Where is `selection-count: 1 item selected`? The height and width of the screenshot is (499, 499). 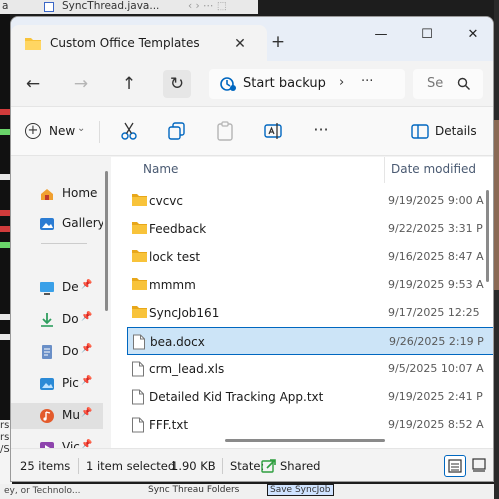
selection-count: 1 item selected is located at coordinates (131, 466).